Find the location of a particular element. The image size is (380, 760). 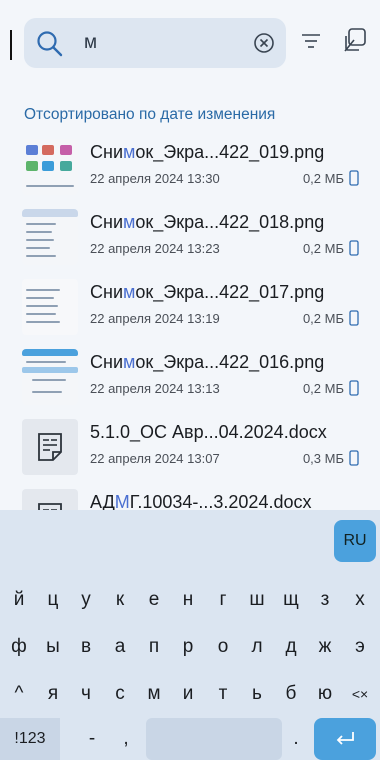

file-name: Снимок_Экра...422_019.png is located at coordinates (207, 152).